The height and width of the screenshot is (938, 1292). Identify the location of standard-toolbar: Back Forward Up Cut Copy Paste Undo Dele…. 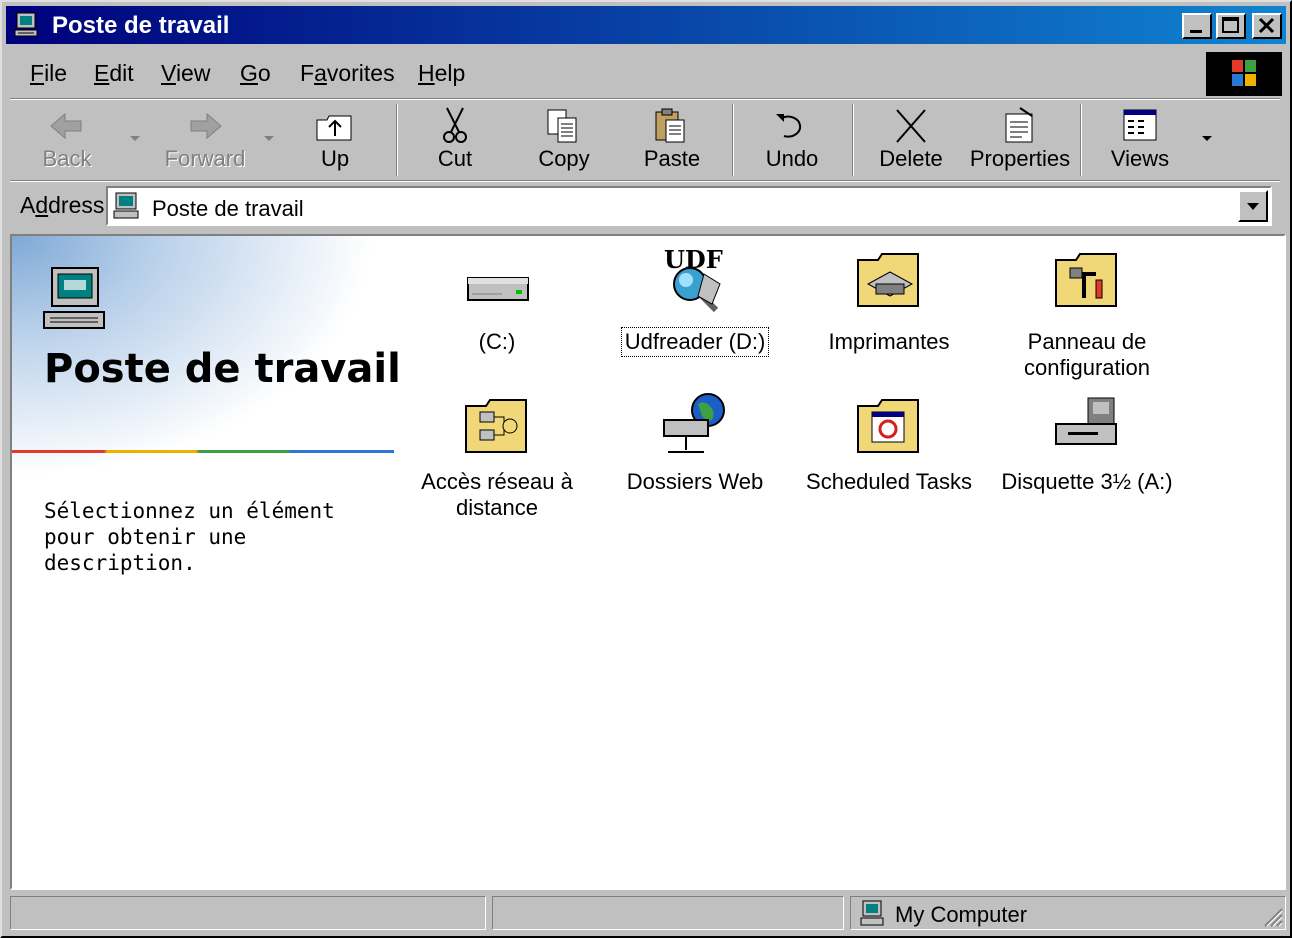
(648, 140).